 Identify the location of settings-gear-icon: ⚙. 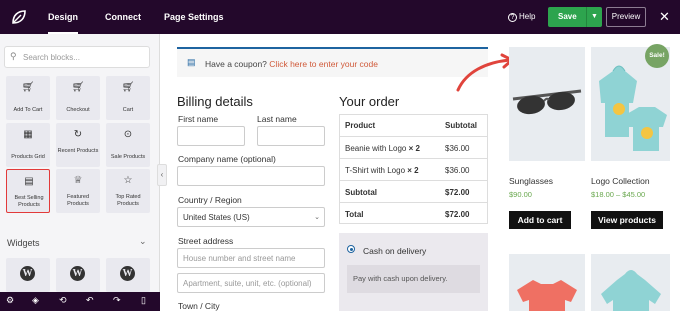
(10, 300).